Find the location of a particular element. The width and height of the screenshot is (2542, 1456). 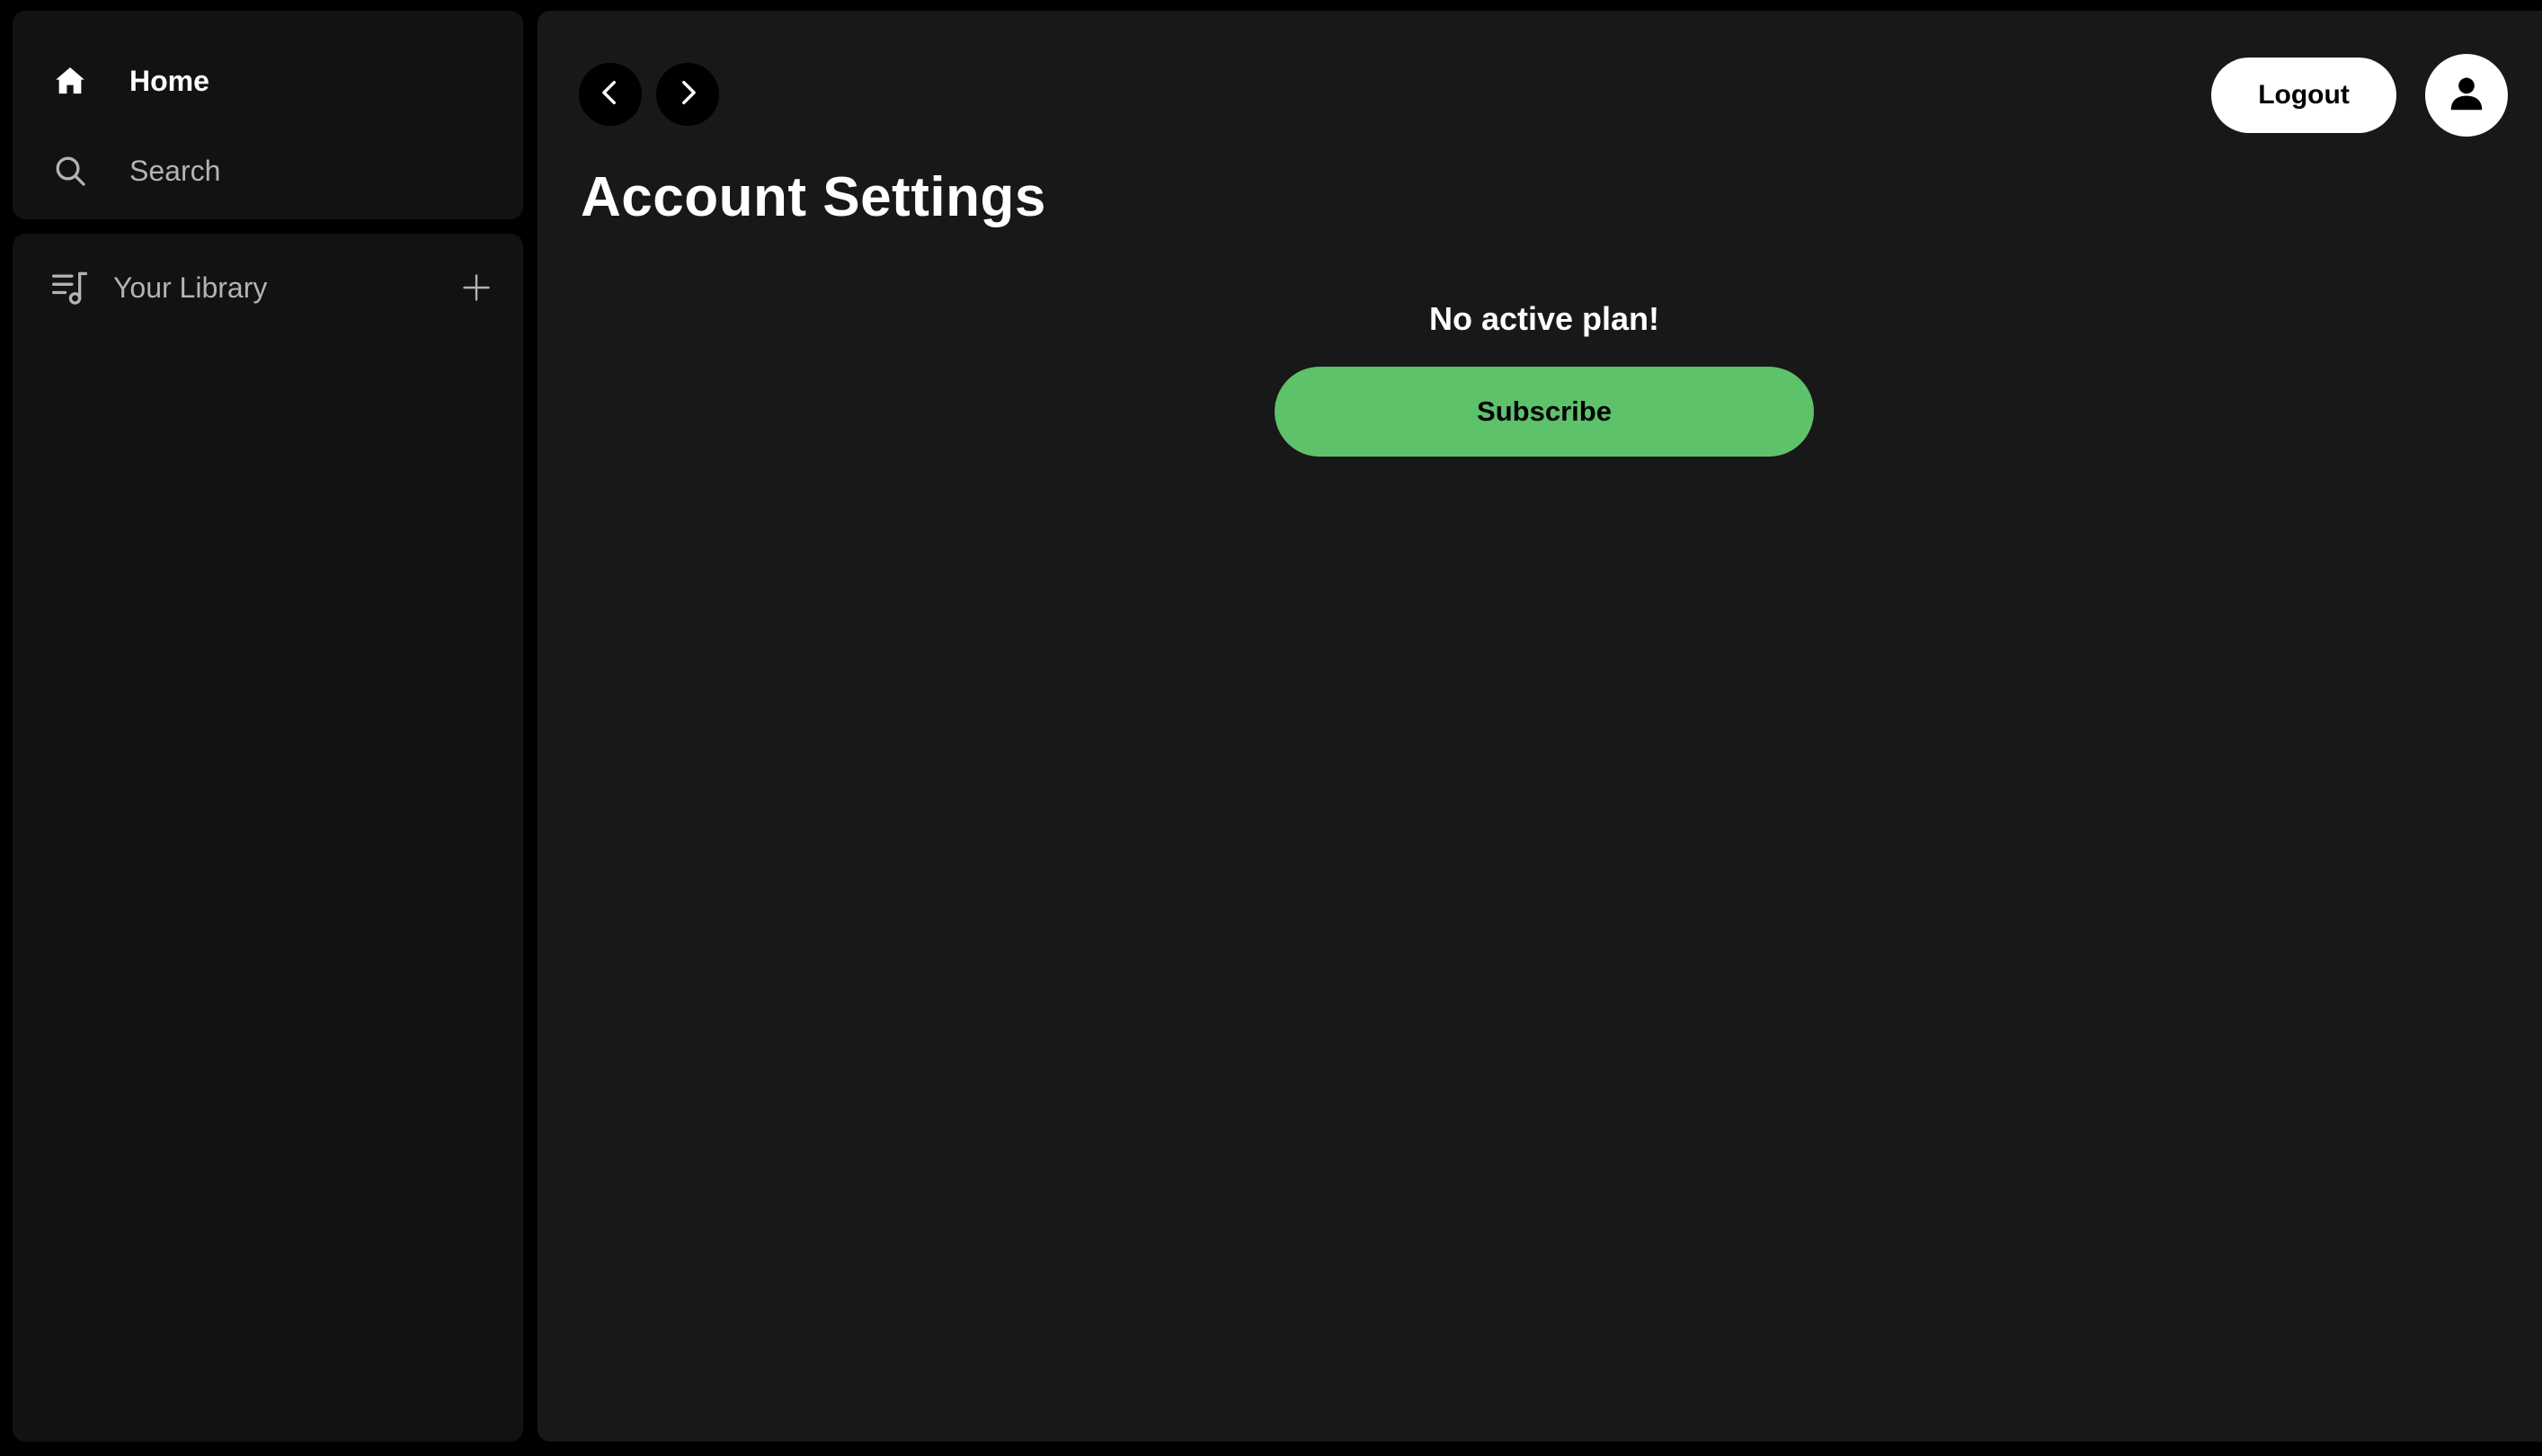

sidebar-item-search: Search is located at coordinates (135, 171).